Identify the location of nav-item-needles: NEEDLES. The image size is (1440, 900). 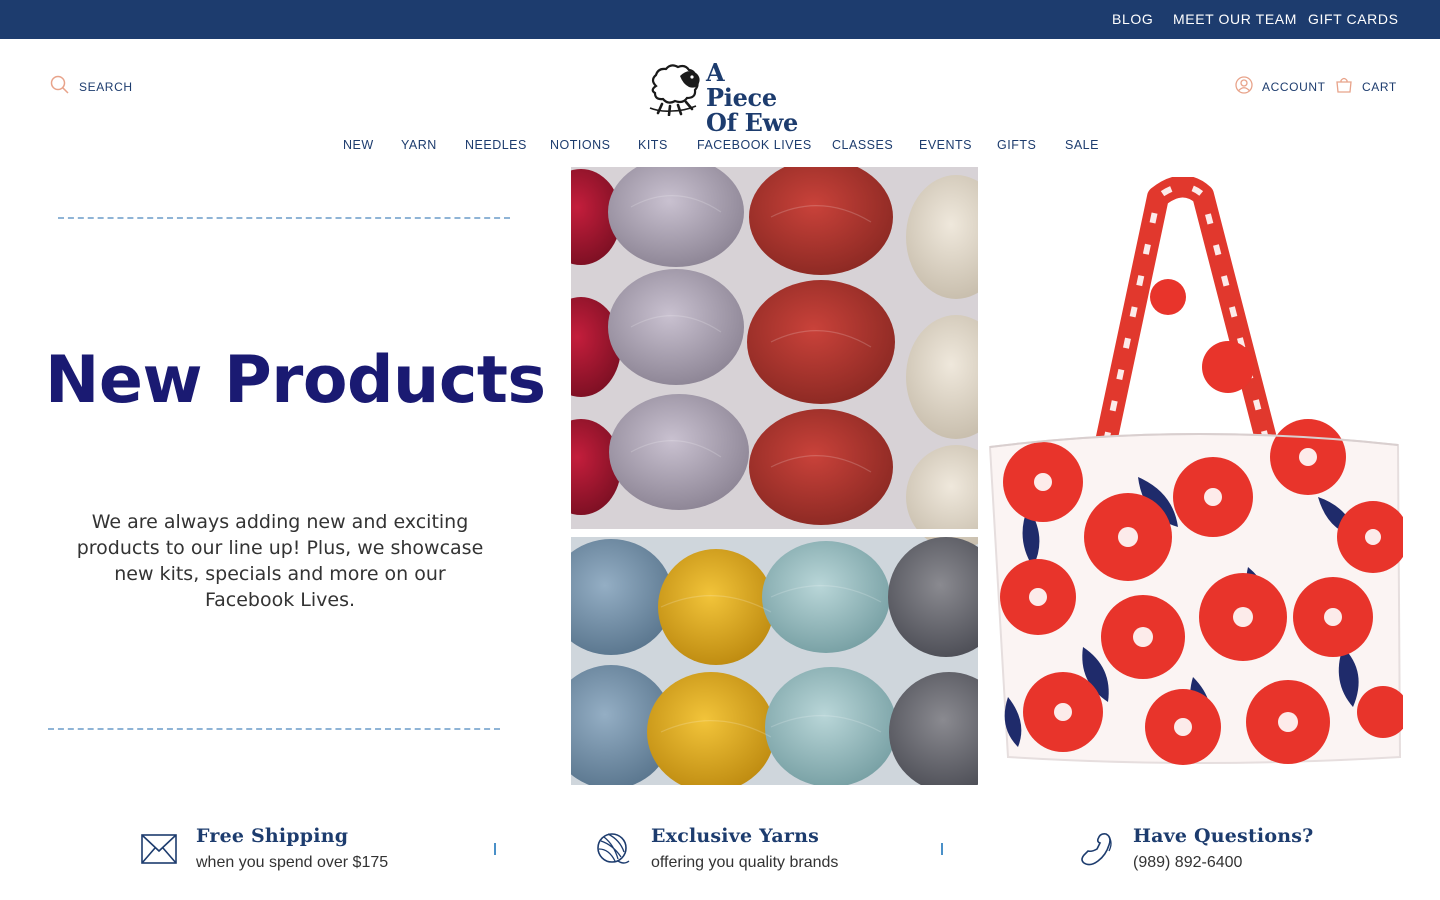
(496, 145).